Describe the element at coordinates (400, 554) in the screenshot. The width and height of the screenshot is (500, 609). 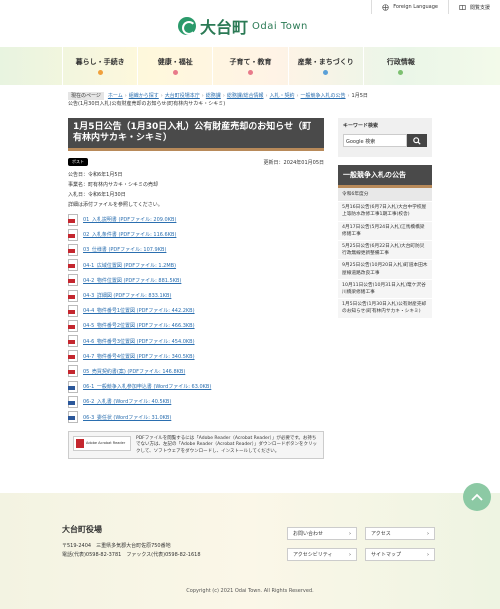
I see `footer-link-button: サイトマップ ›` at that location.